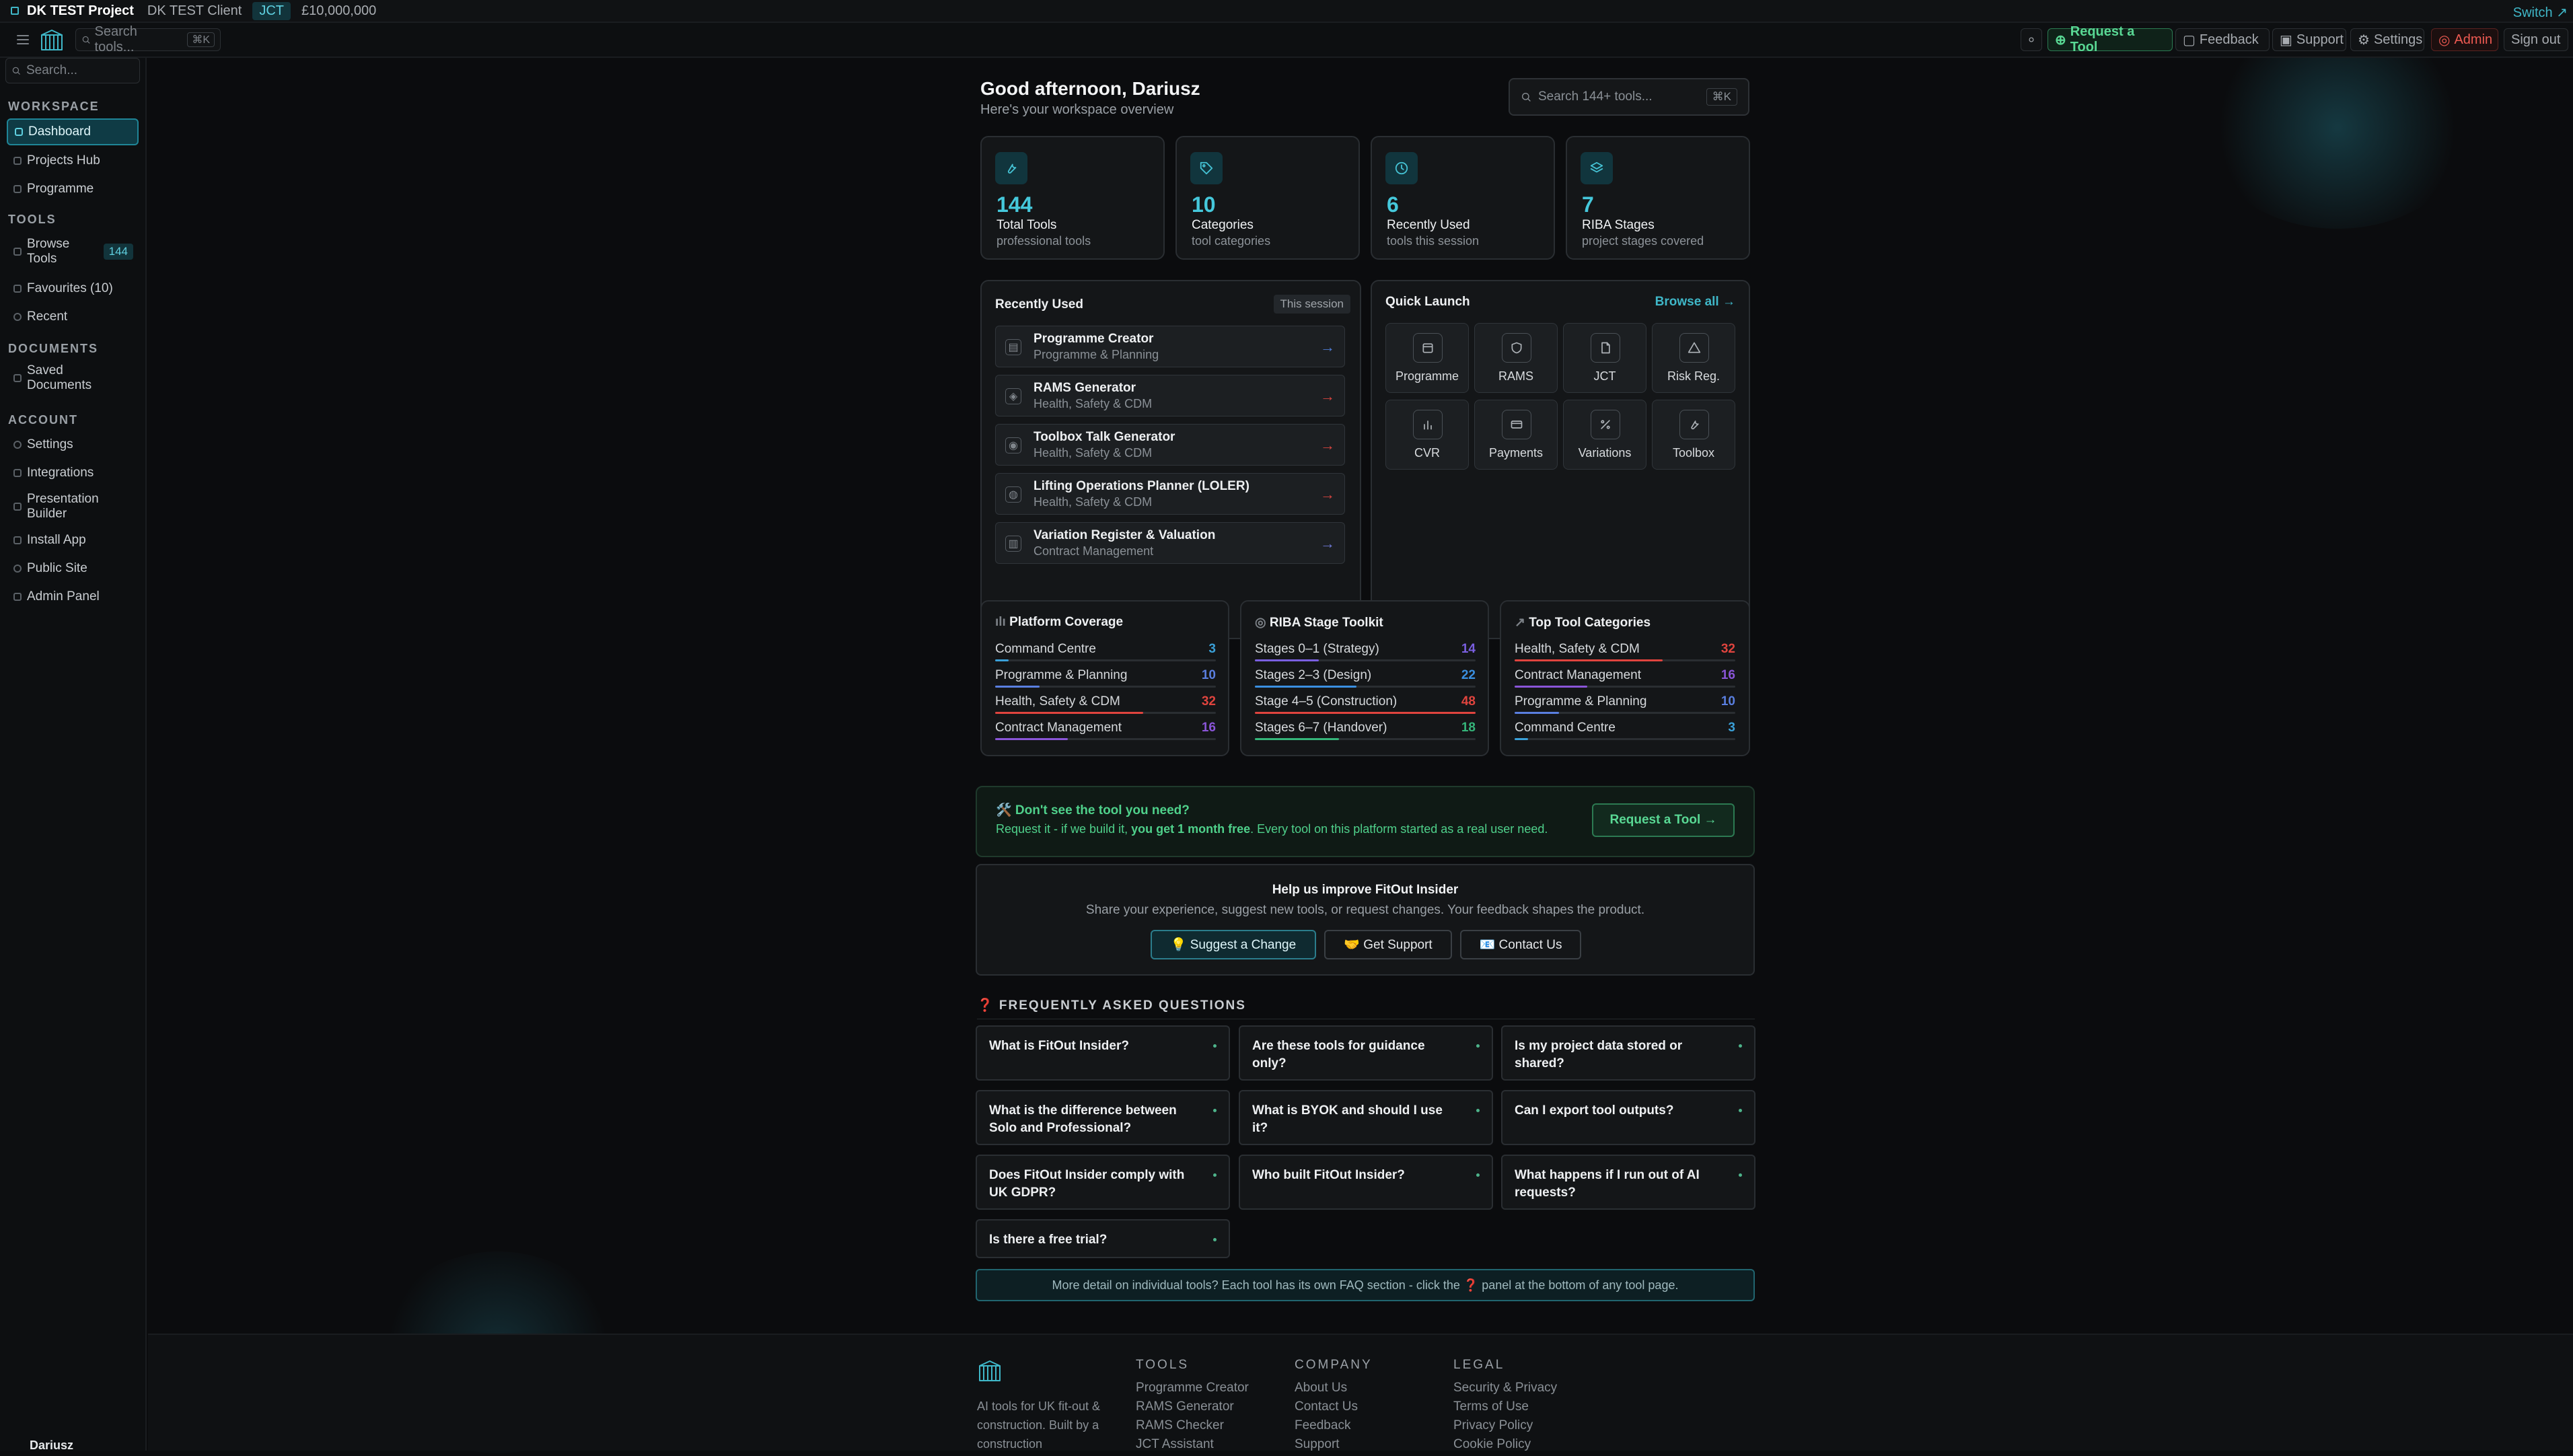 Image resolution: width=2573 pixels, height=1456 pixels. What do you see at coordinates (1327, 543) in the screenshot?
I see `arrow-right-icon: →` at bounding box center [1327, 543].